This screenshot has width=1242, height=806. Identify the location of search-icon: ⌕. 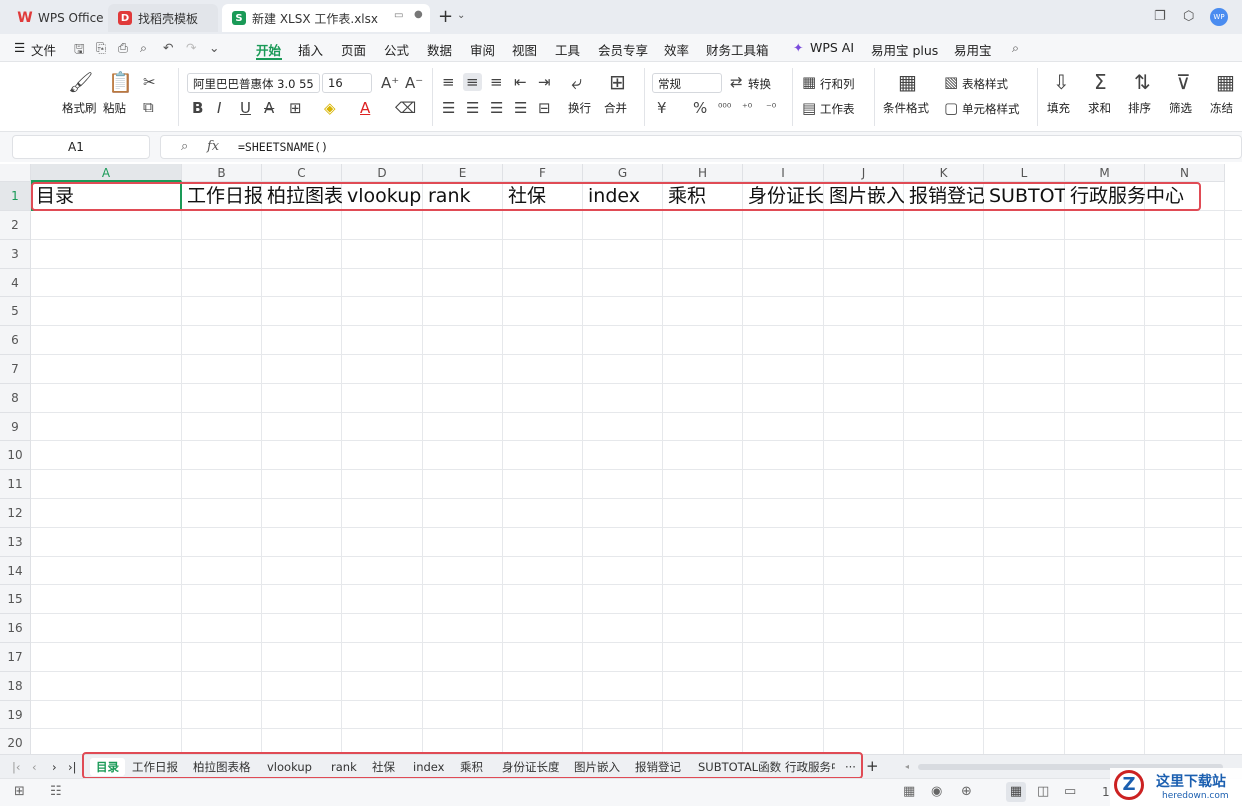
(1015, 48).